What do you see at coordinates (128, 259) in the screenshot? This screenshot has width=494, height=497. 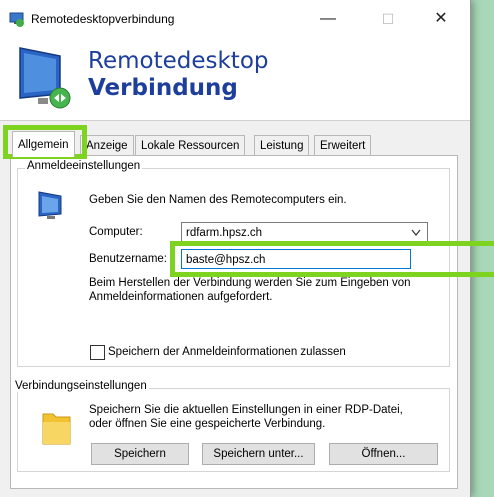 I see `username-label: Benutzername:` at bounding box center [128, 259].